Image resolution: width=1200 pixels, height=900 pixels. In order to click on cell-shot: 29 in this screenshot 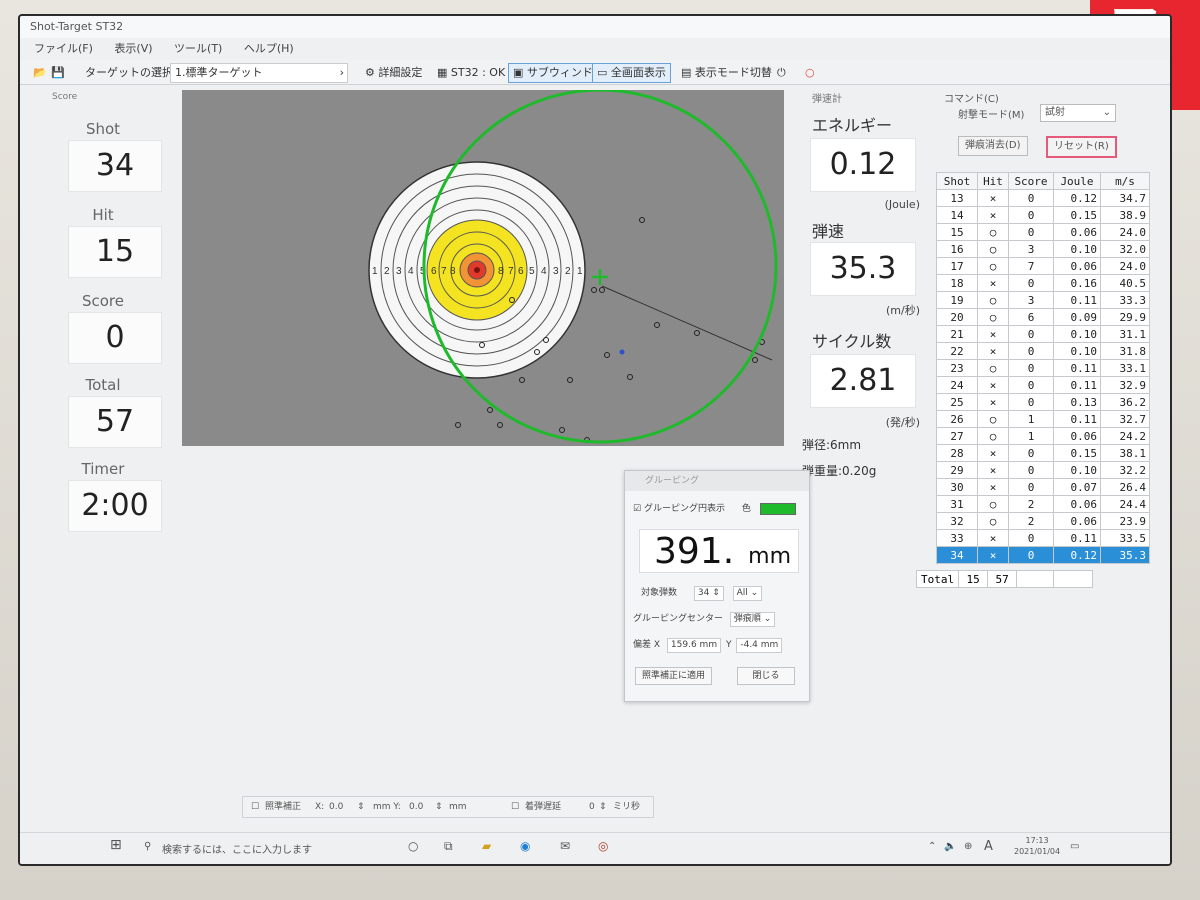, I will do `click(957, 470)`.